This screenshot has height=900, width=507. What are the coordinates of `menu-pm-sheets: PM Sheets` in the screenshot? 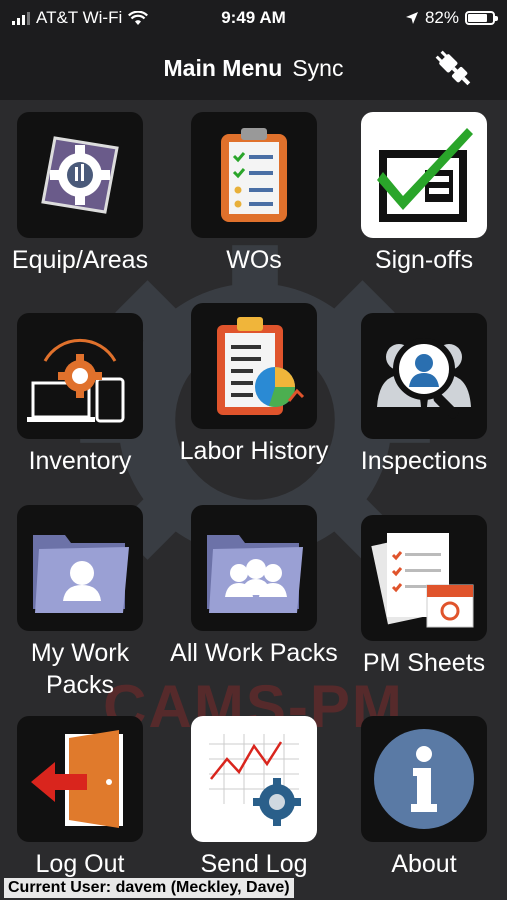 It's located at (423, 597).